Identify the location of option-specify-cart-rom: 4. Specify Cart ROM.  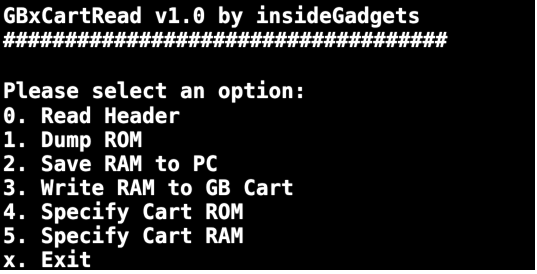
(123, 212).